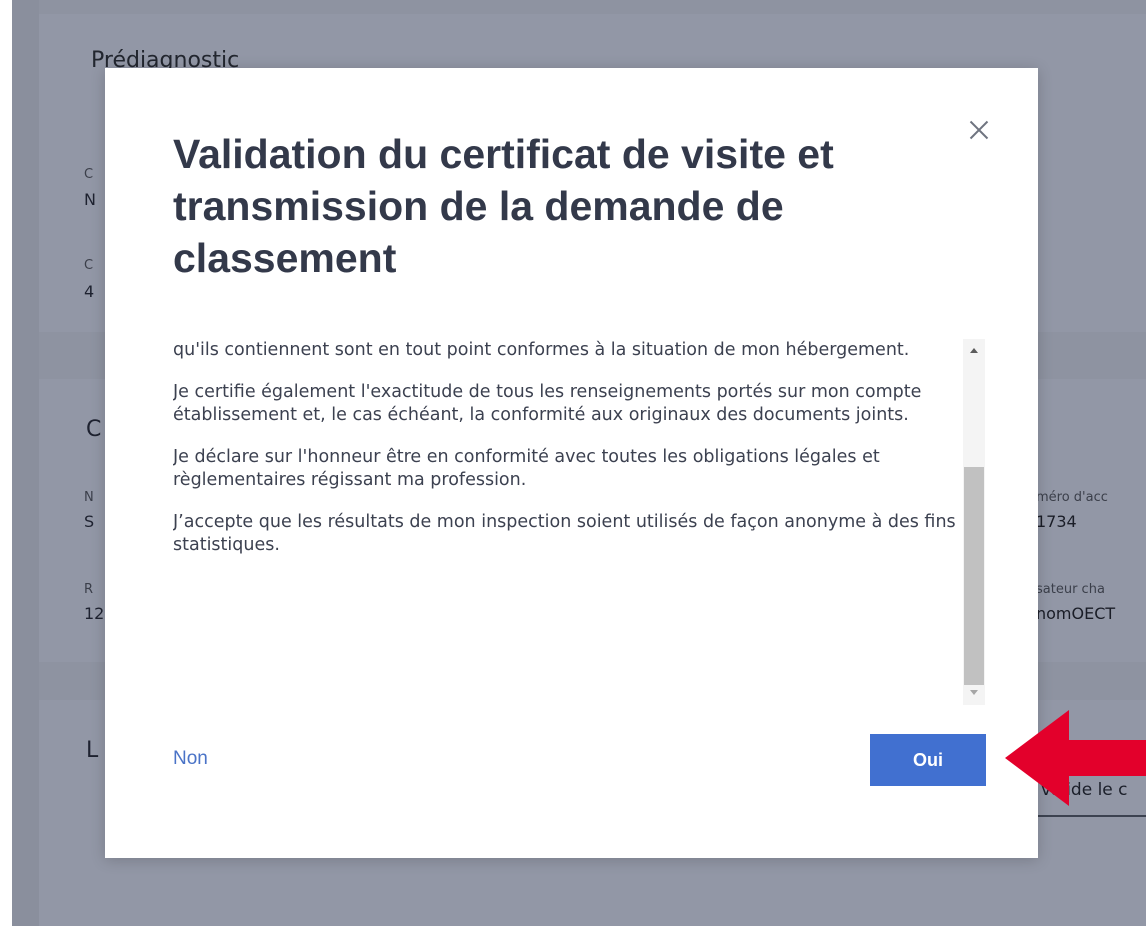  What do you see at coordinates (1056, 521) in the screenshot?
I see `bg-right-value: 1734` at bounding box center [1056, 521].